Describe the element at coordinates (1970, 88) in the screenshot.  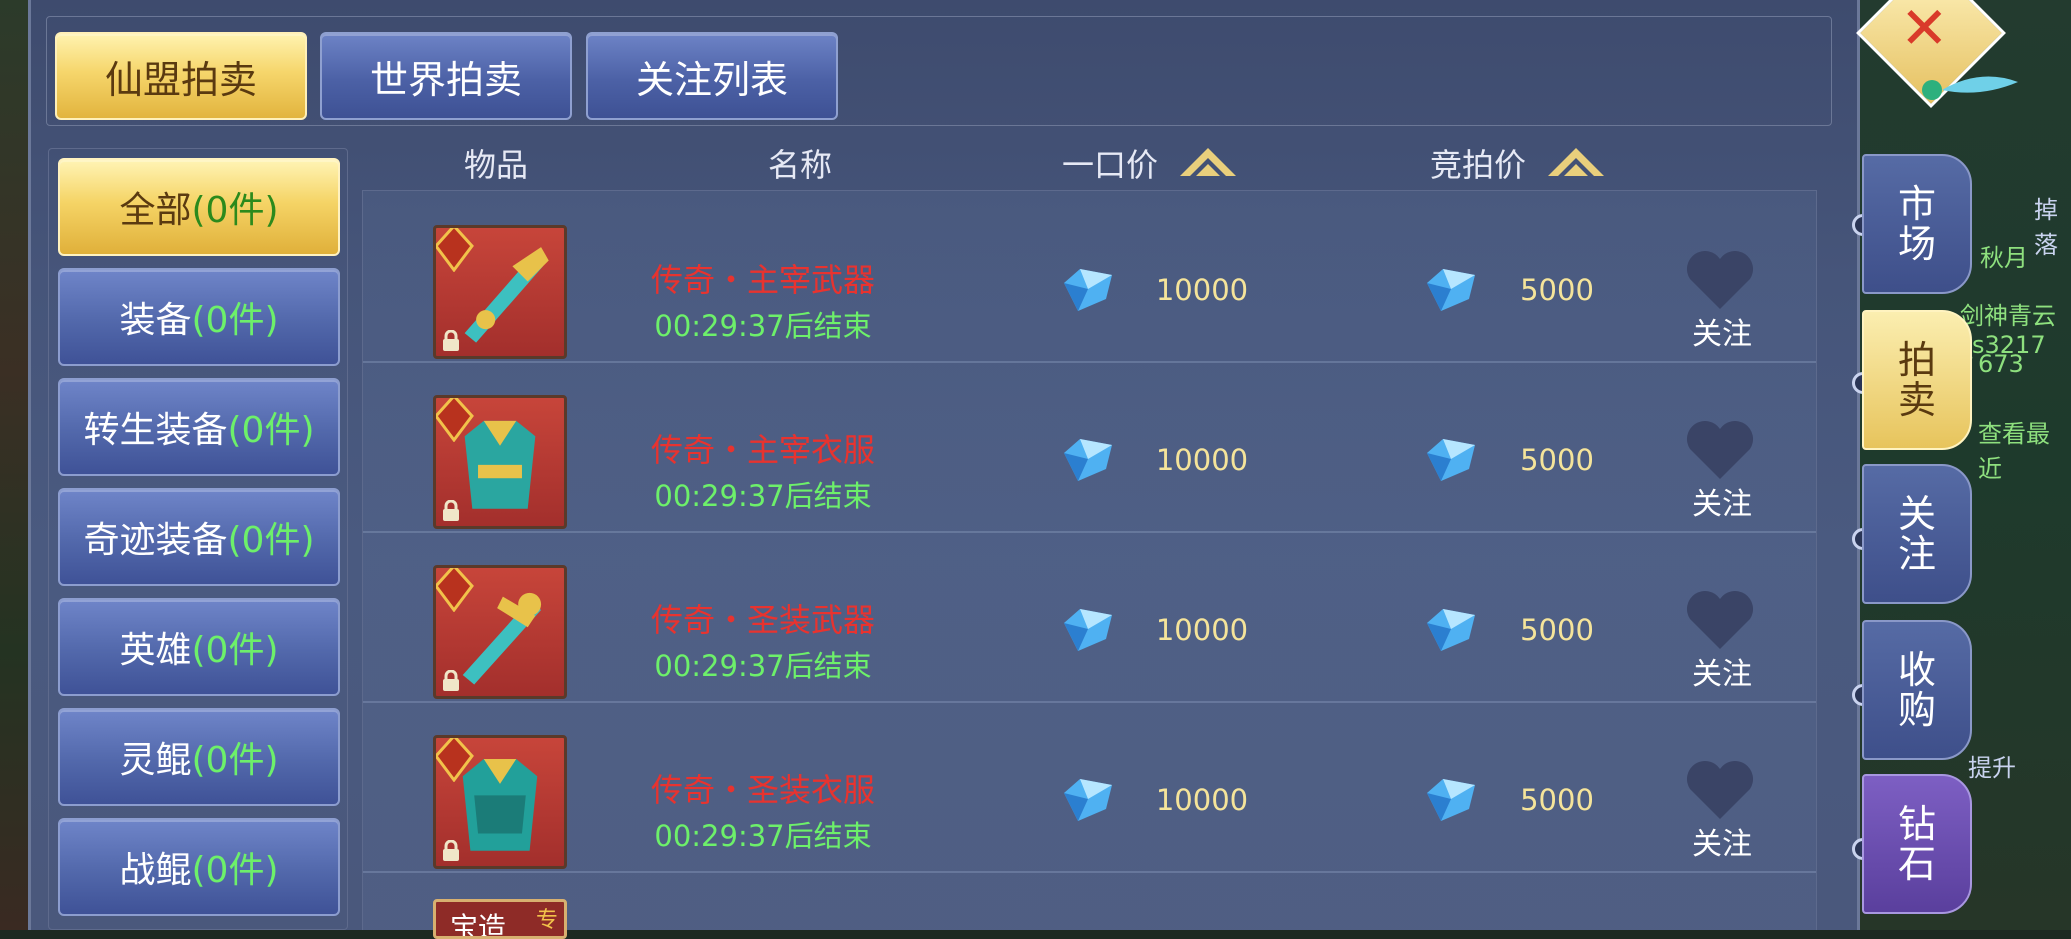
I see `ornament-icon` at that location.